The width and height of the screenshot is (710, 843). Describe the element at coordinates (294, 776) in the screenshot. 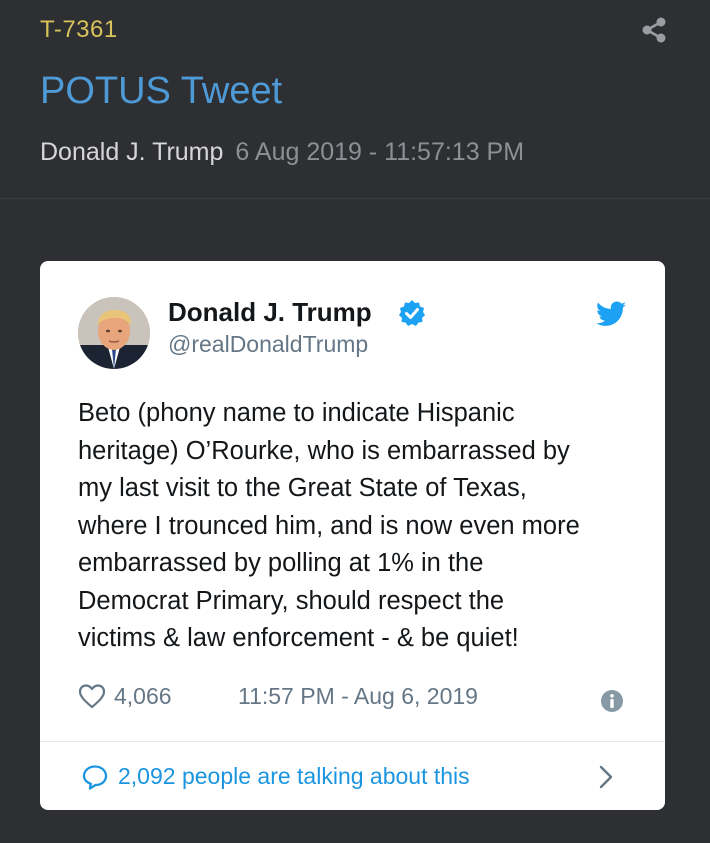

I see `talking-count: 2,092 people are talking about this` at that location.